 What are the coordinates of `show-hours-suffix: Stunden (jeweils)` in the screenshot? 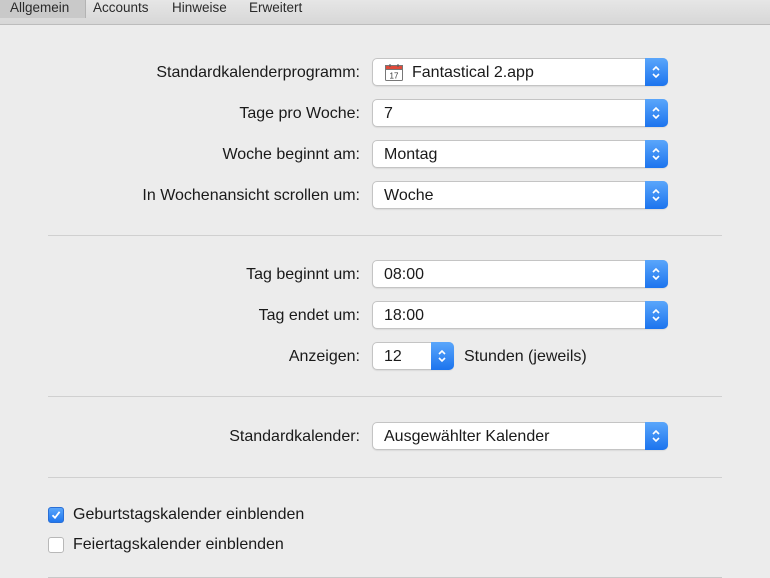 It's located at (525, 356).